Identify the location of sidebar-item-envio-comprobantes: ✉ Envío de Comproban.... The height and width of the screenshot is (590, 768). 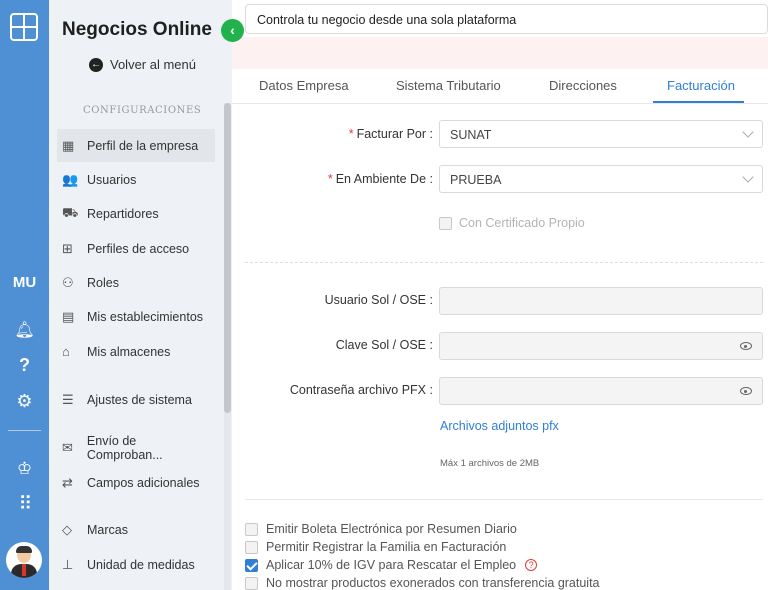
(136, 447).